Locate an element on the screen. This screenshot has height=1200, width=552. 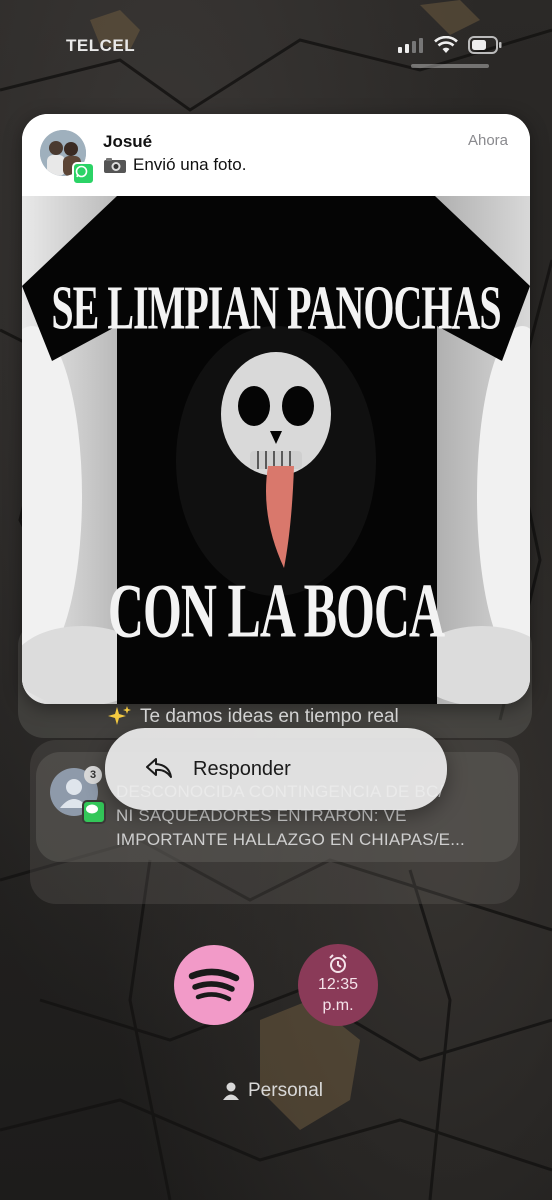
notification-time: Ahora is located at coordinates (487, 140).